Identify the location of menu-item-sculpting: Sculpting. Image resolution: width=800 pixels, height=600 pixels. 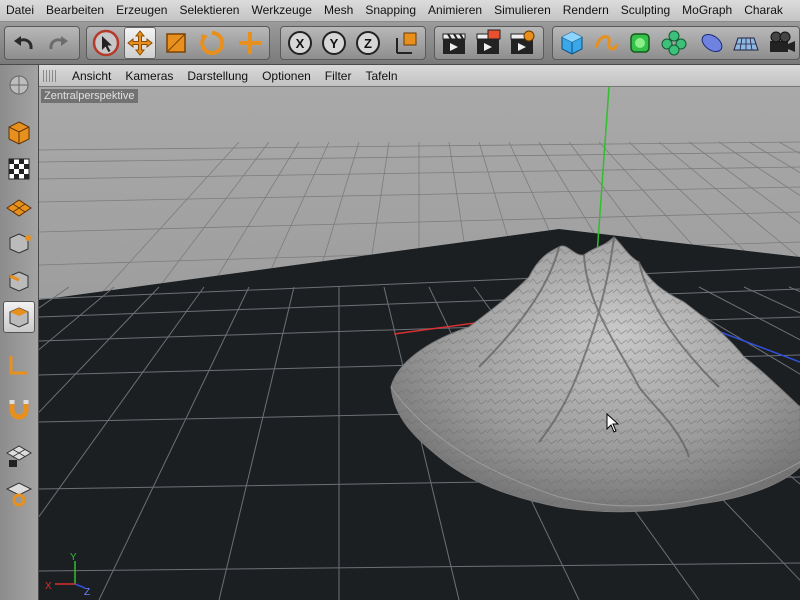
(645, 10).